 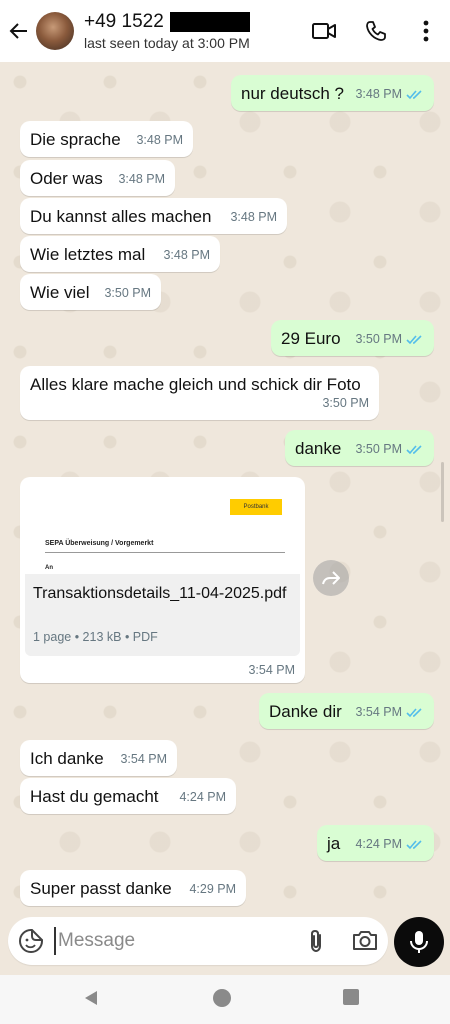 I want to click on attach-icon, so click(x=316, y=941).